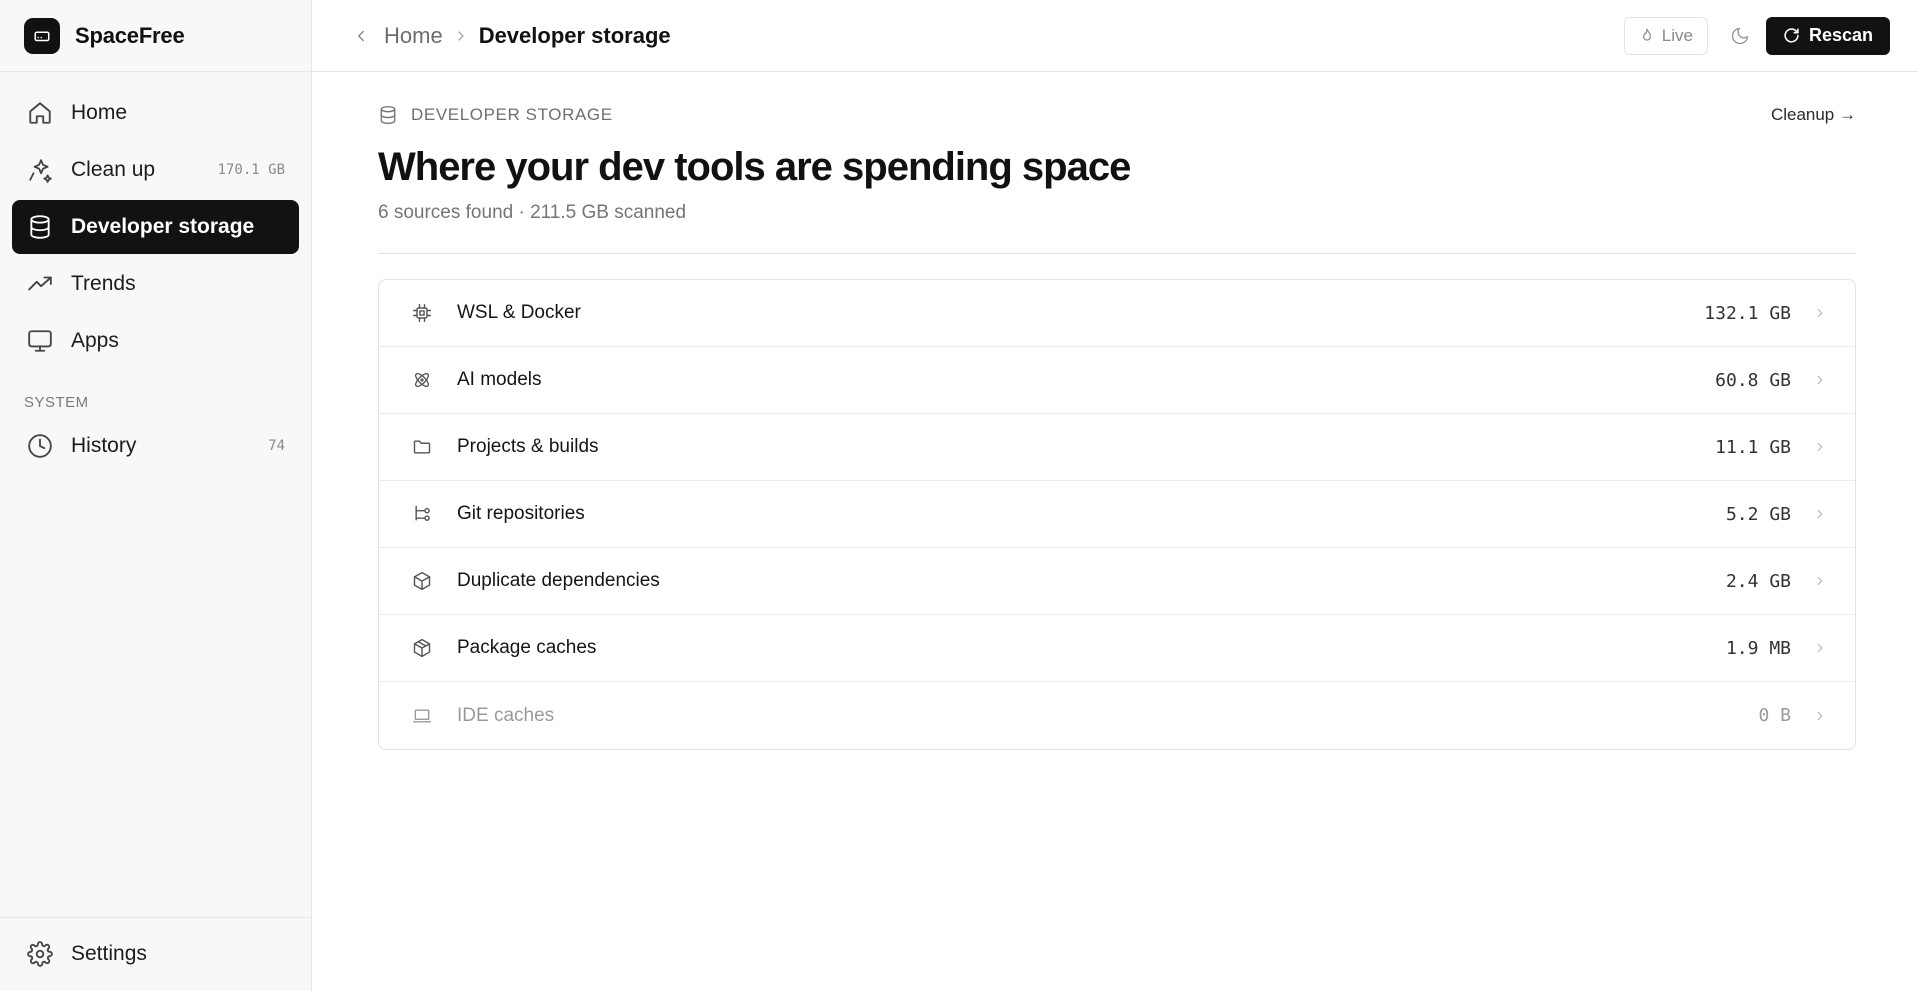 This screenshot has height=991, width=1918. Describe the element at coordinates (754, 167) in the screenshot. I see `page-title: Where your dev tools are spending space` at that location.